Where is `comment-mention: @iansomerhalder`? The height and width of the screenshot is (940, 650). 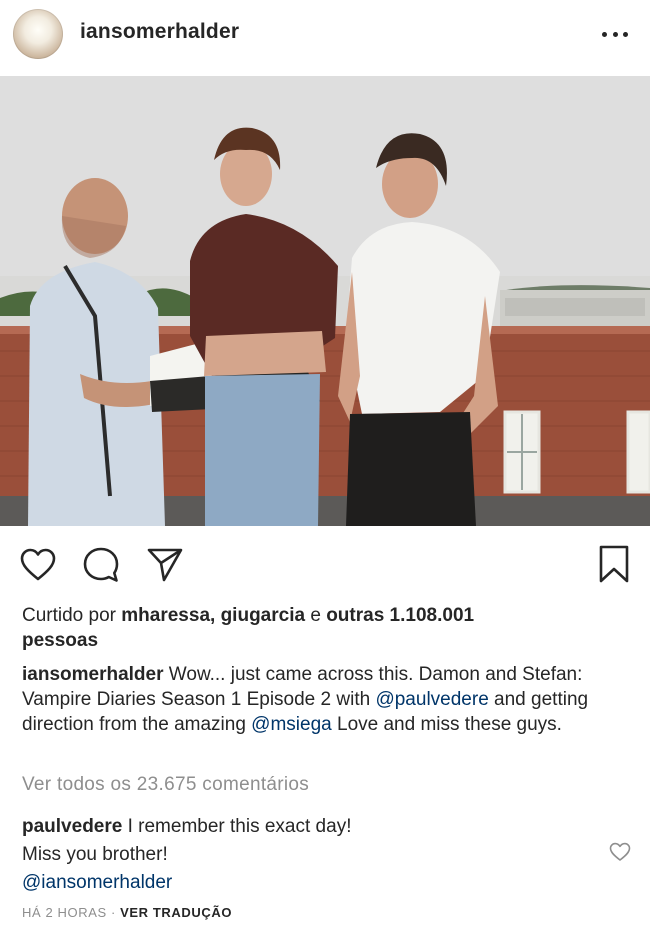
comment-mention: @iansomerhalder is located at coordinates (97, 882).